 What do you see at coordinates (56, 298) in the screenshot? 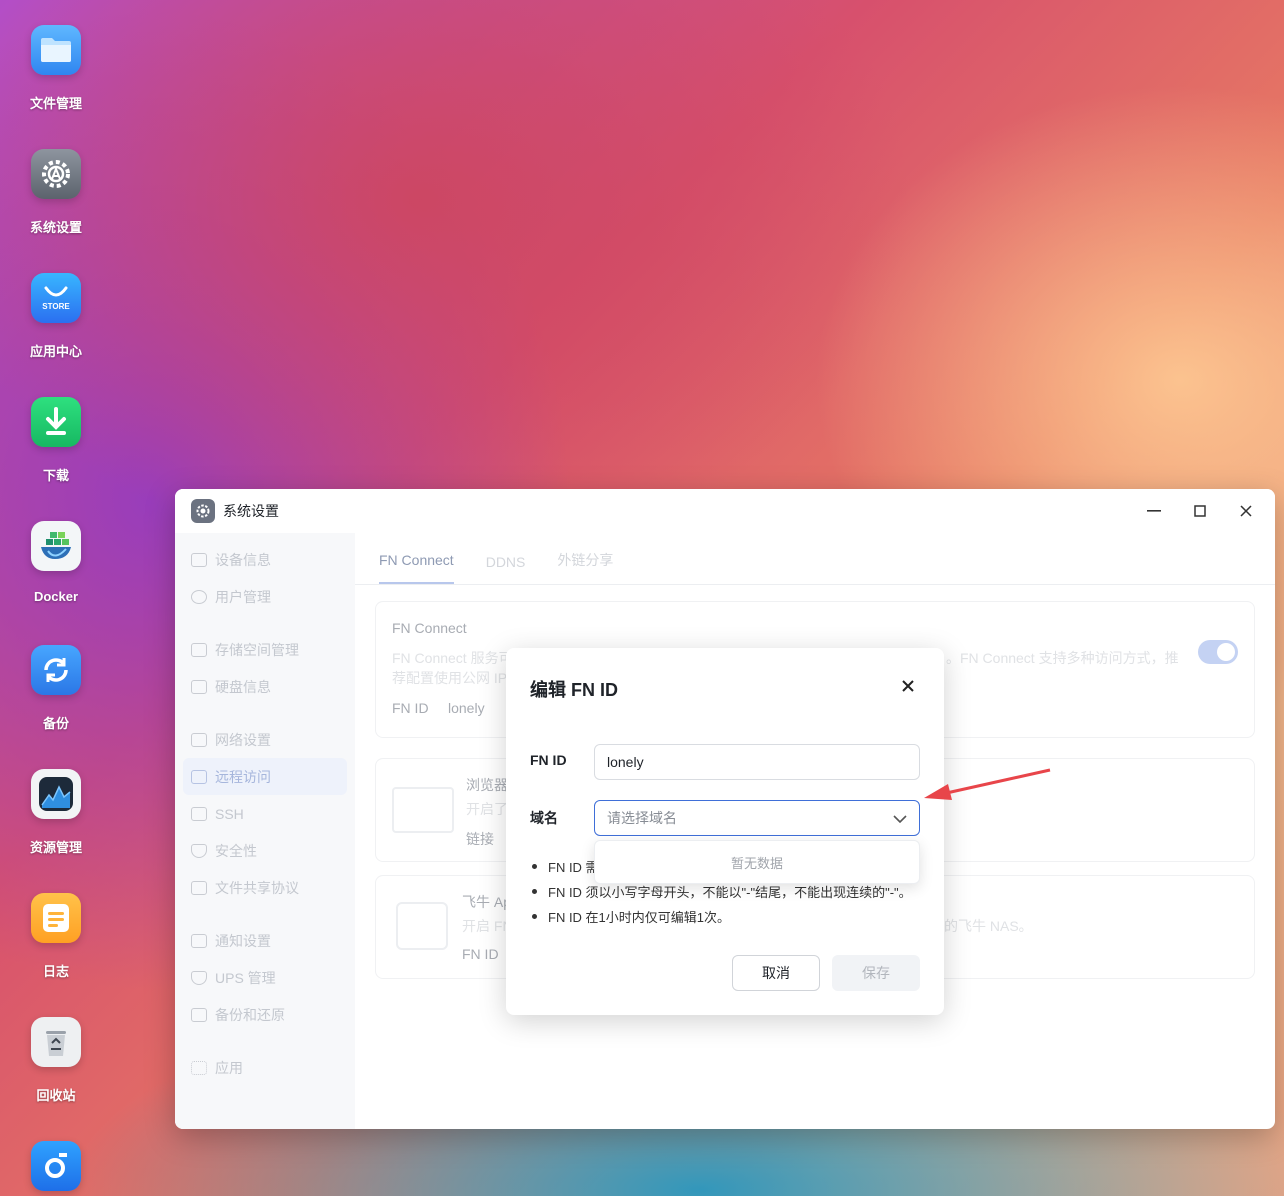
I see `store-icon: STORE` at bounding box center [56, 298].